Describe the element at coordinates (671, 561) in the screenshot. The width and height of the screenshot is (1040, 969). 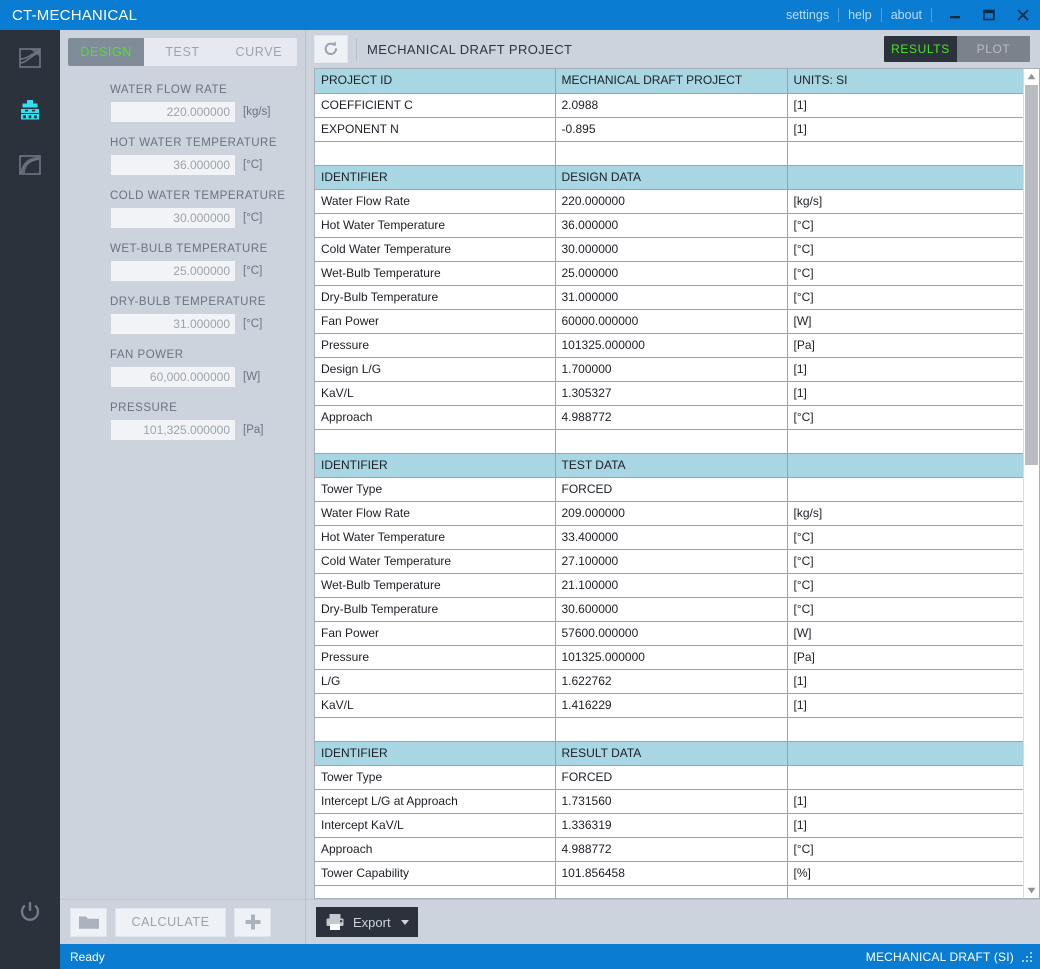
I see `table-cell-value: 27.100000` at that location.